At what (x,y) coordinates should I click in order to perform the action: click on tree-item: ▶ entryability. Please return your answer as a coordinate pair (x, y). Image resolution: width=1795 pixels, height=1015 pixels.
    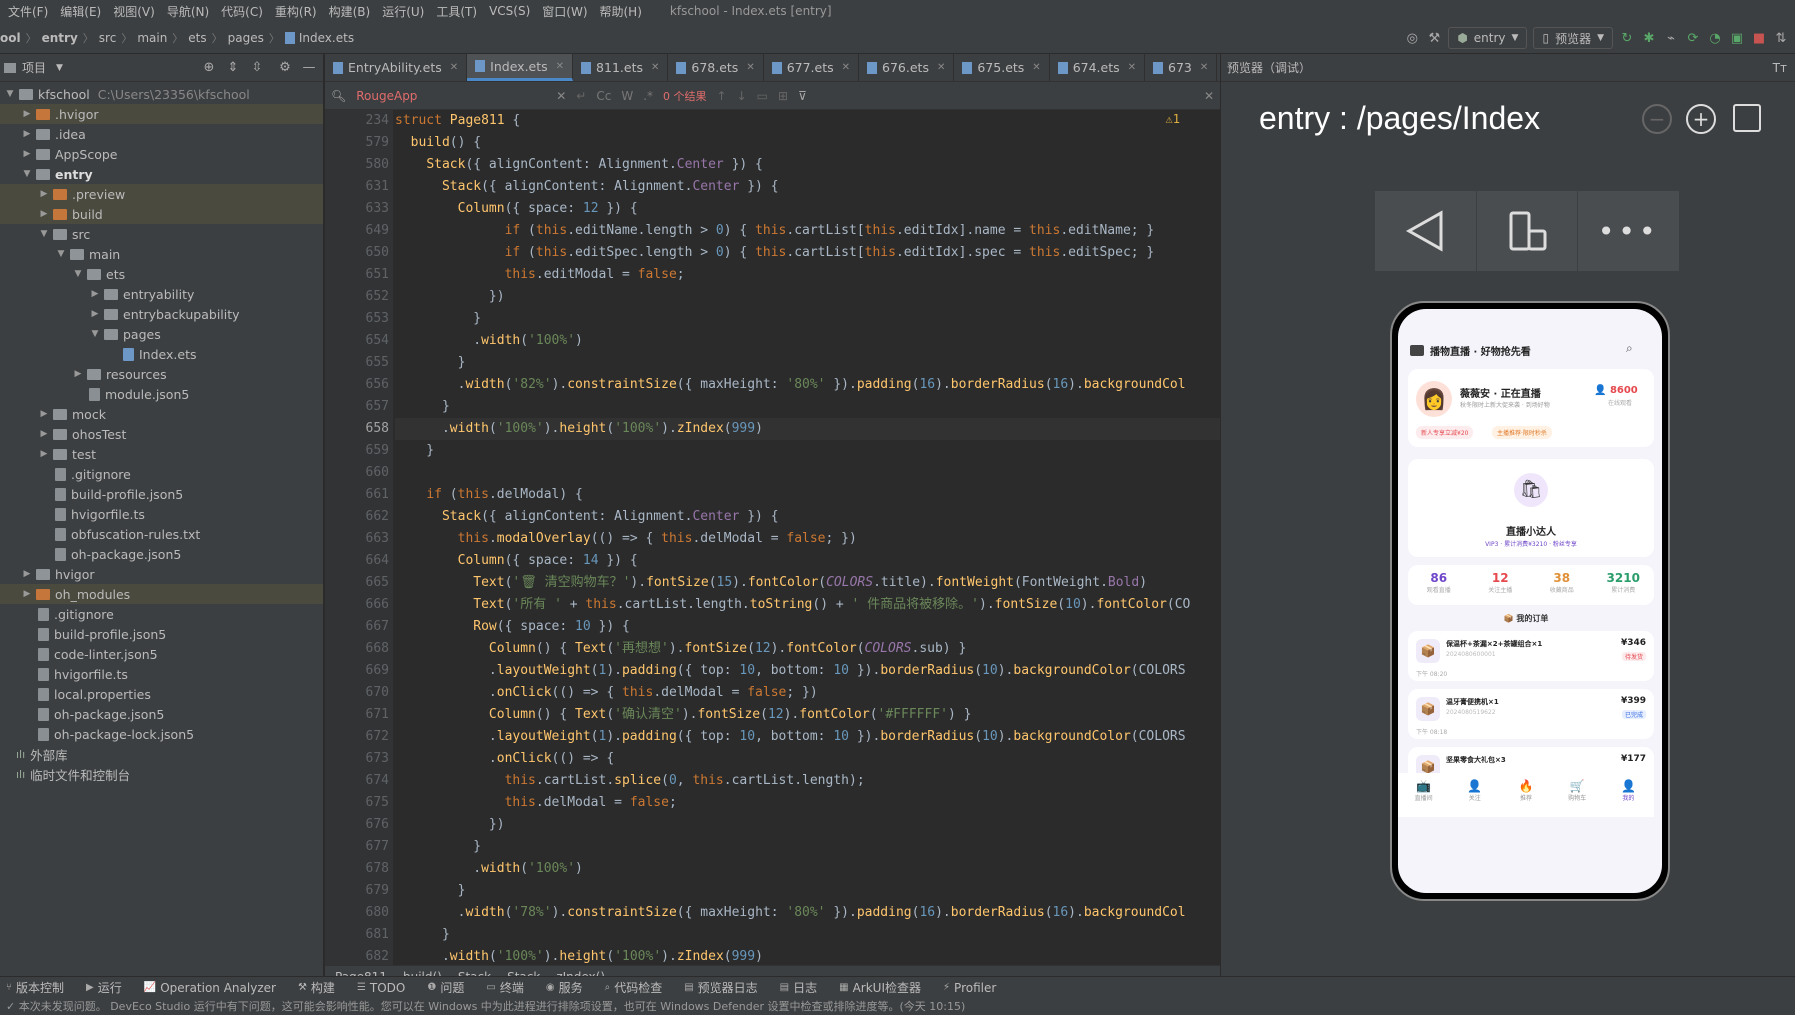
    Looking at the image, I should click on (161, 294).